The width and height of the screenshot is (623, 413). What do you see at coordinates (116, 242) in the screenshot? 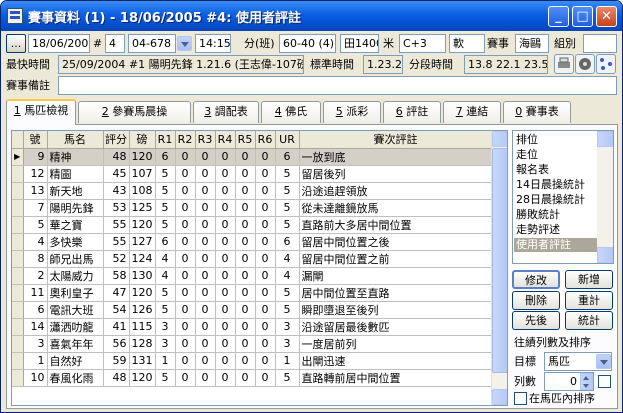
I see `cell-rating: 55` at bounding box center [116, 242].